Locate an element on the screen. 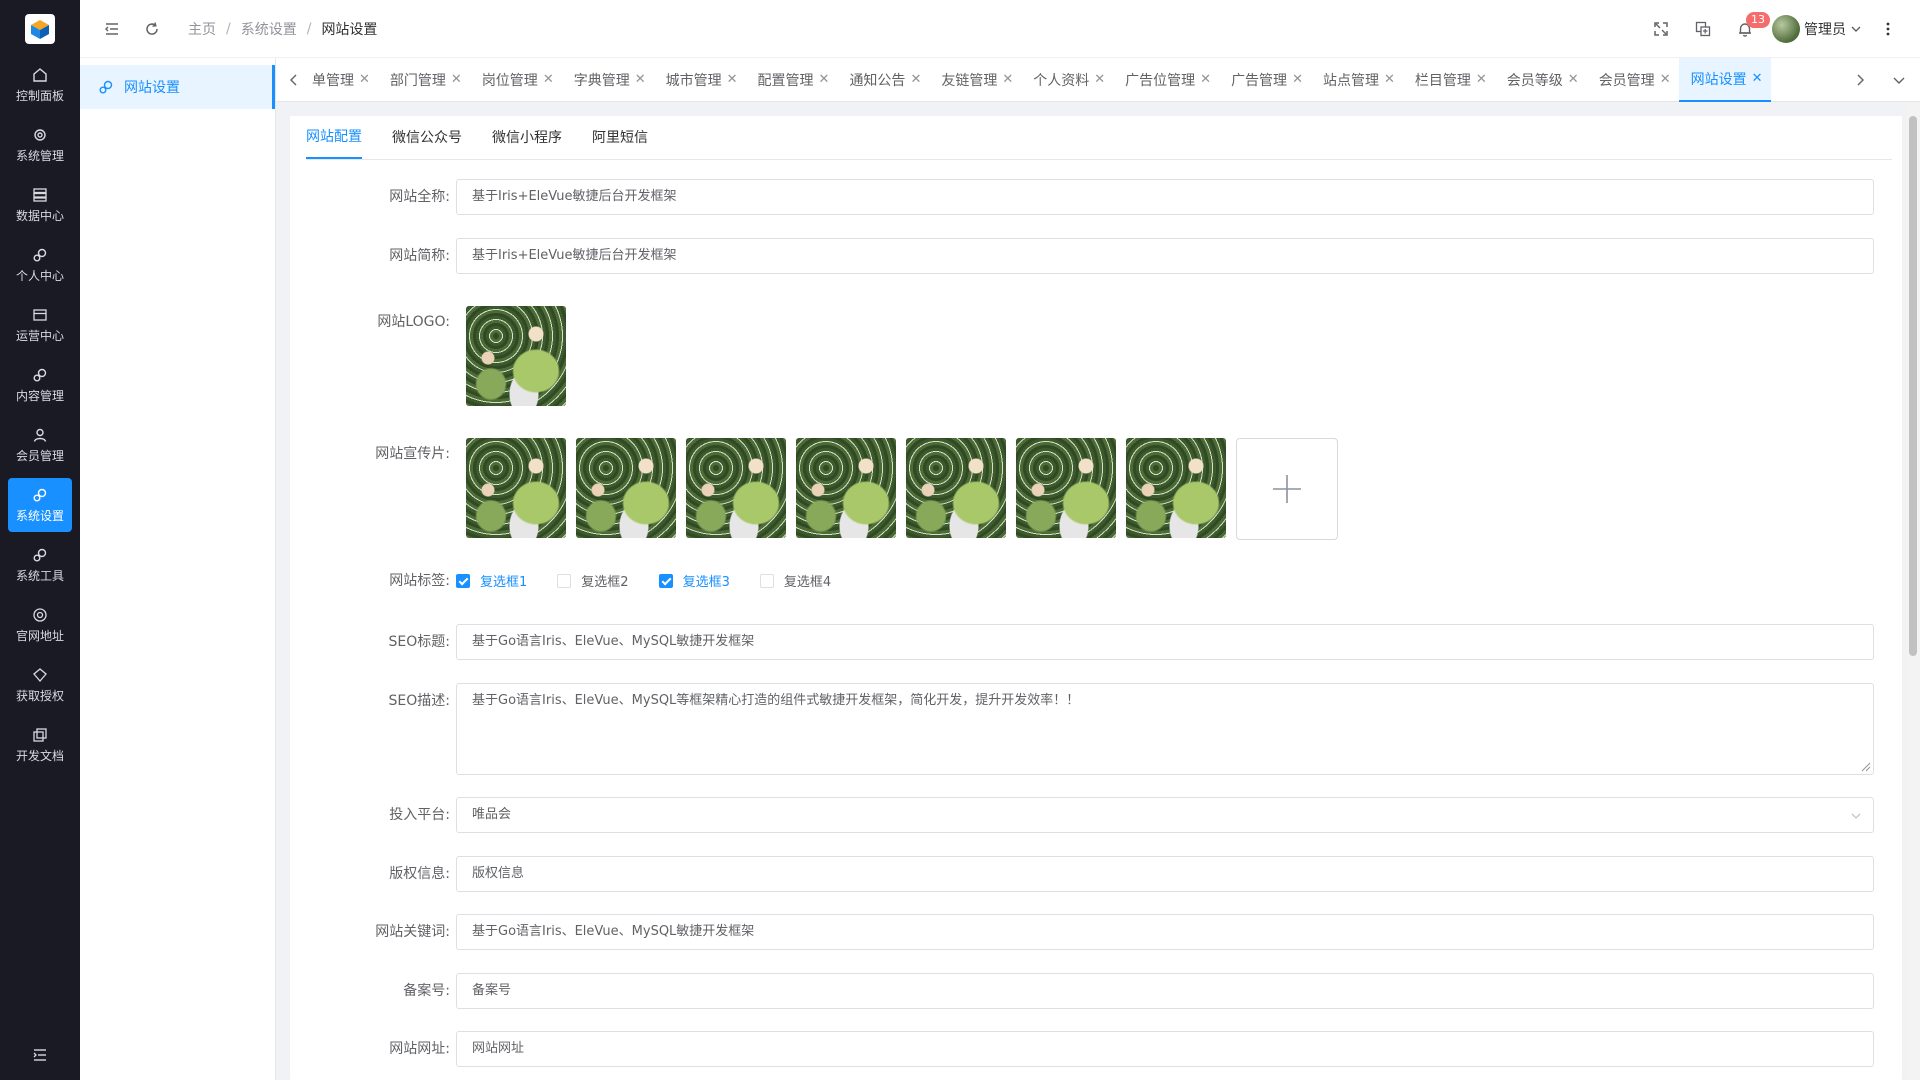 The width and height of the screenshot is (1920, 1080). tabs-scroll-right-button is located at coordinates (1860, 80).